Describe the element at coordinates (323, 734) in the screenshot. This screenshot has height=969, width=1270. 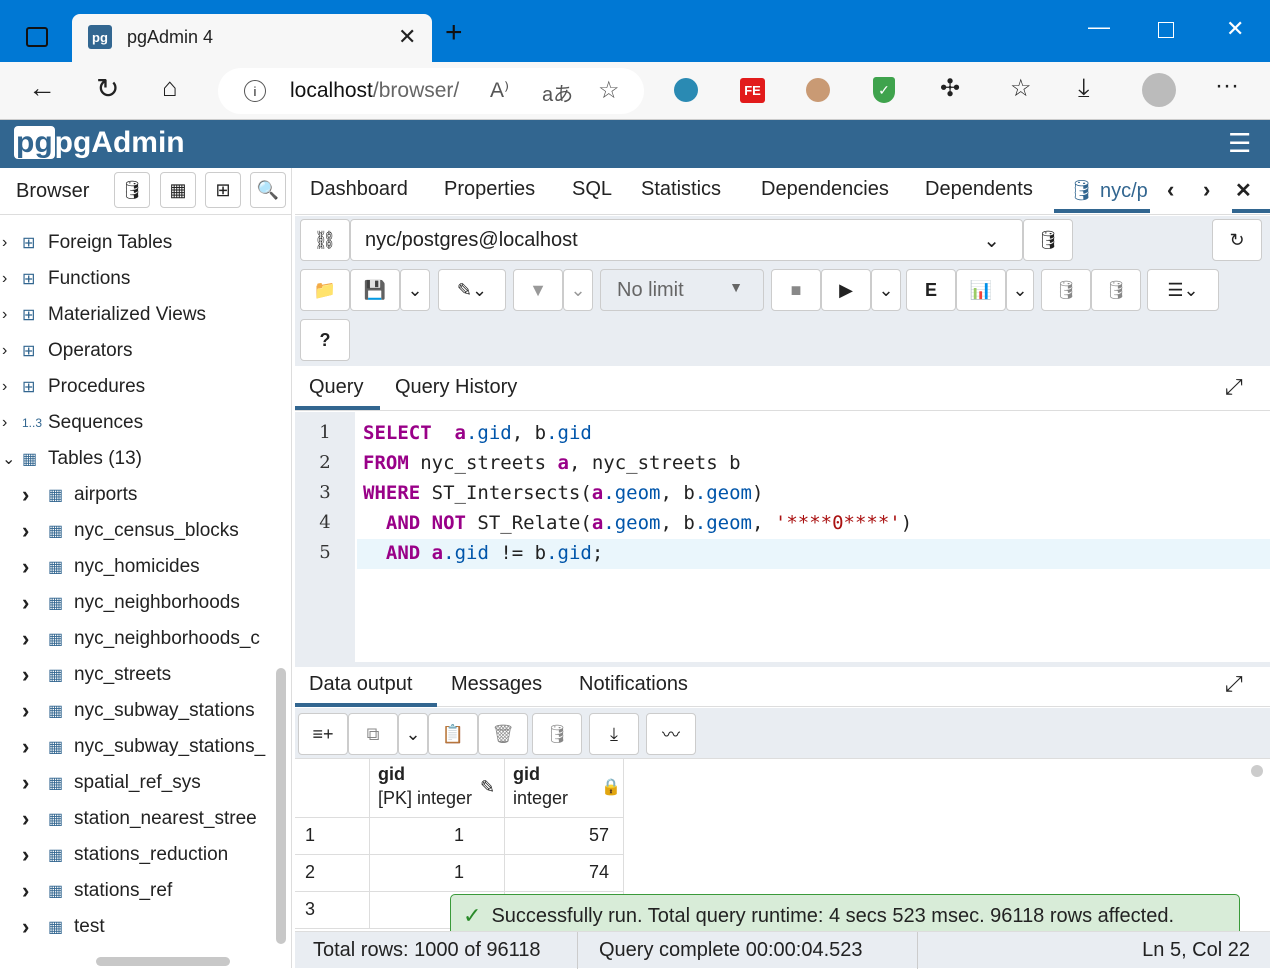
I see `add-row-button: ≡+` at that location.